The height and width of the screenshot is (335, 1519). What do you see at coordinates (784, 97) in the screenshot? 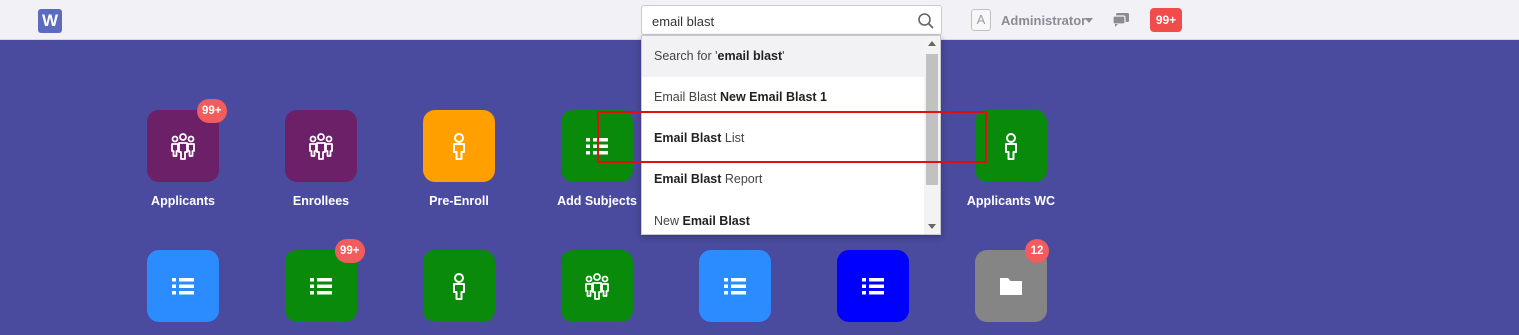
I see `suggestion-new-email-blast-1: Email Blast New Email Blast 1` at bounding box center [784, 97].